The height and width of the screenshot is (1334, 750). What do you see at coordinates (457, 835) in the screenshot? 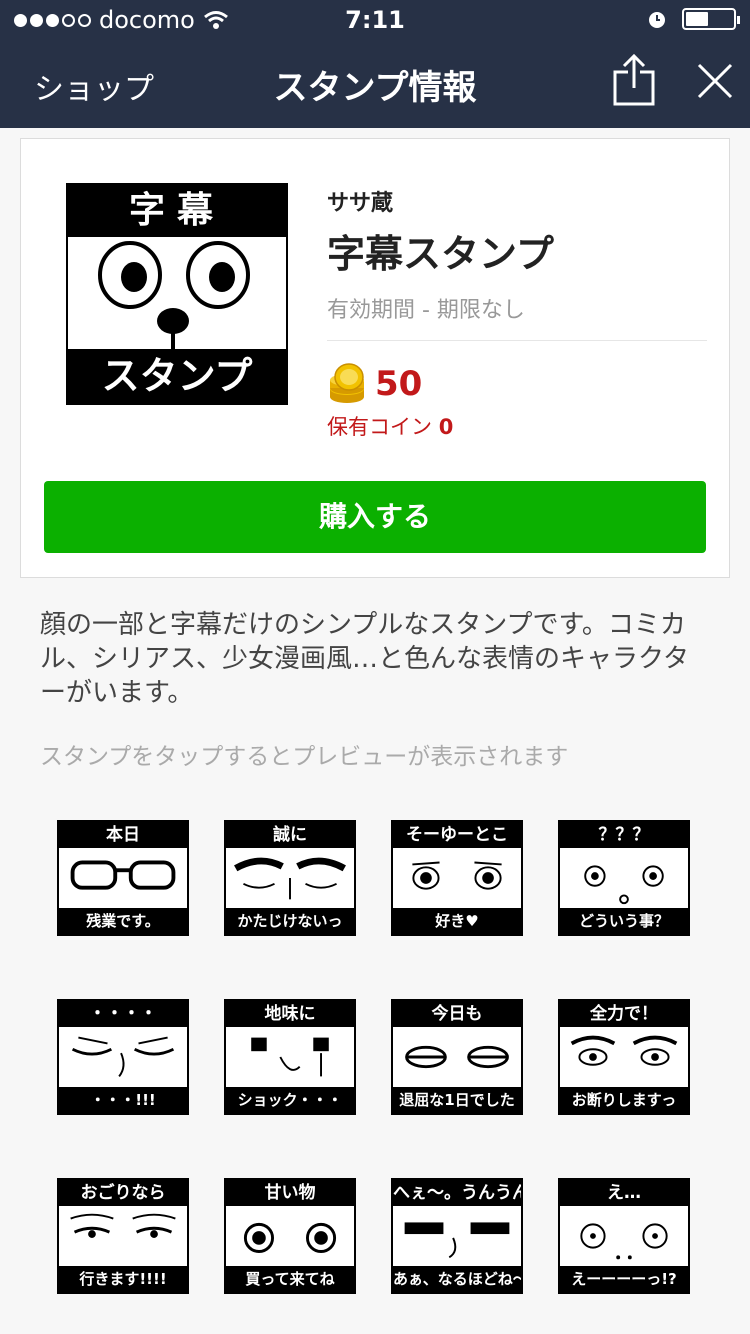
I see `sticker-top-caption: そーゆーとこ` at bounding box center [457, 835].